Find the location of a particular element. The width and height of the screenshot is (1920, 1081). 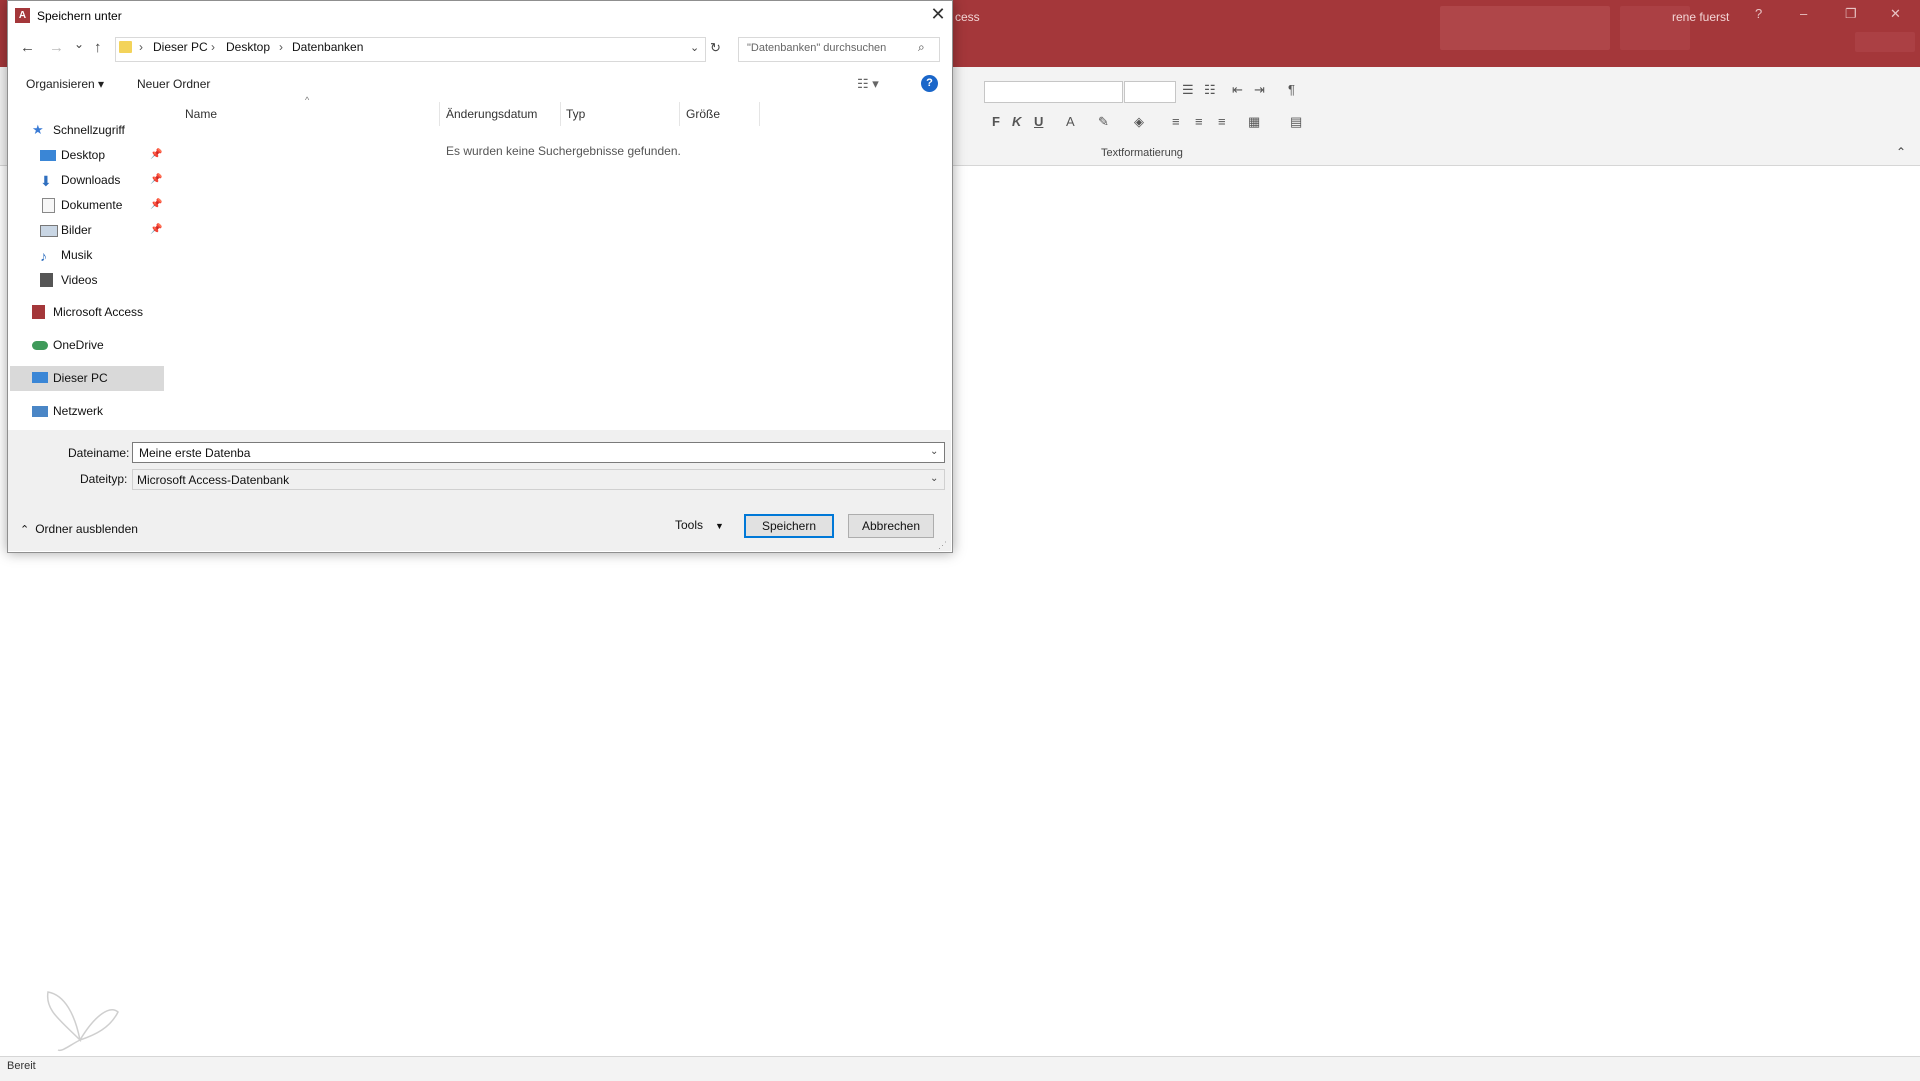

folder-icon is located at coordinates (125, 47).